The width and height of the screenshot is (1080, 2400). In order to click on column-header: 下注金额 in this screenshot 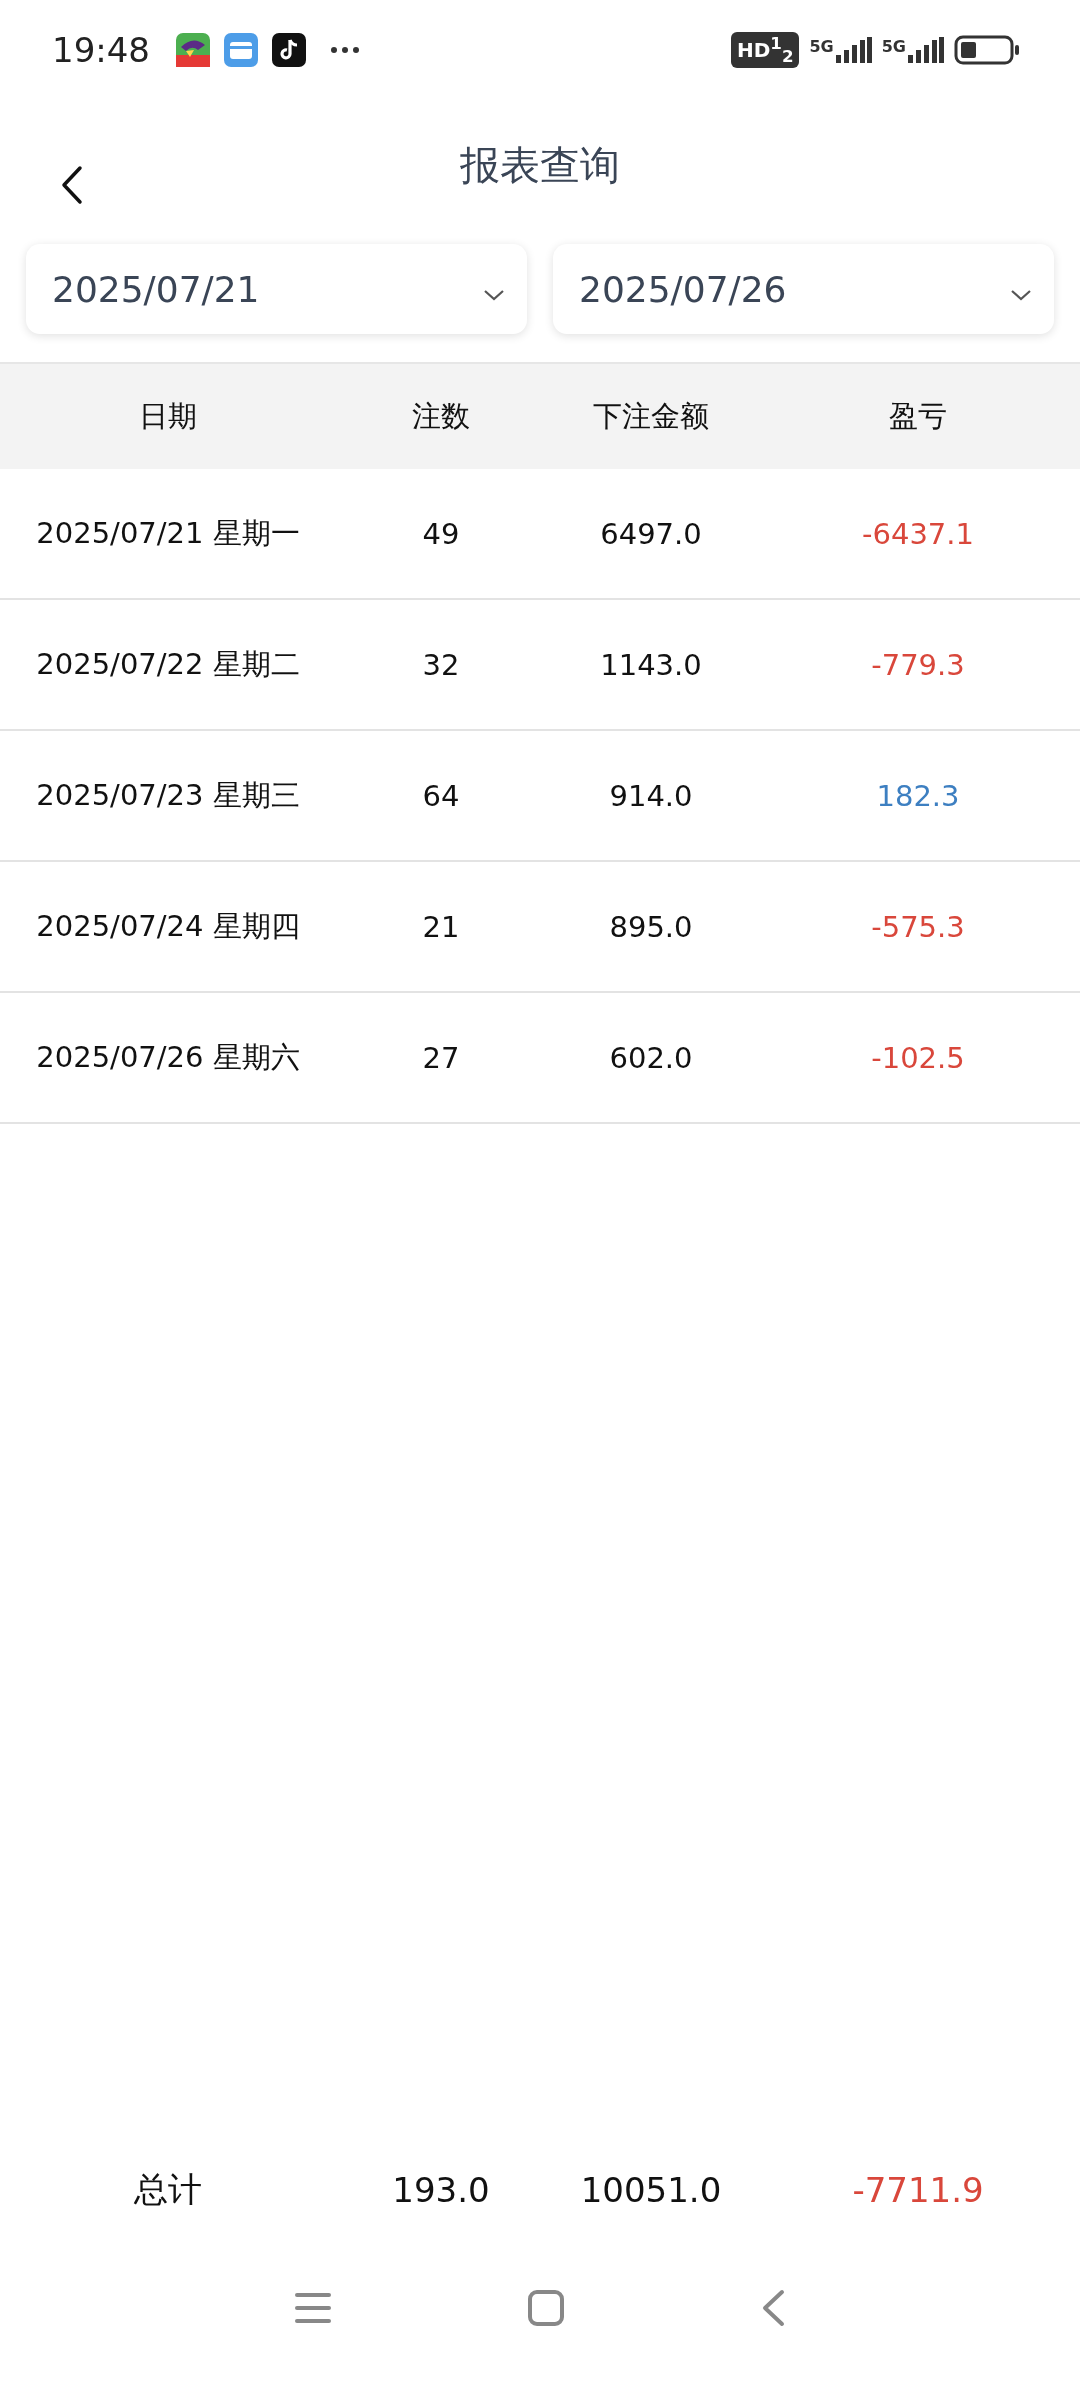, I will do `click(651, 416)`.